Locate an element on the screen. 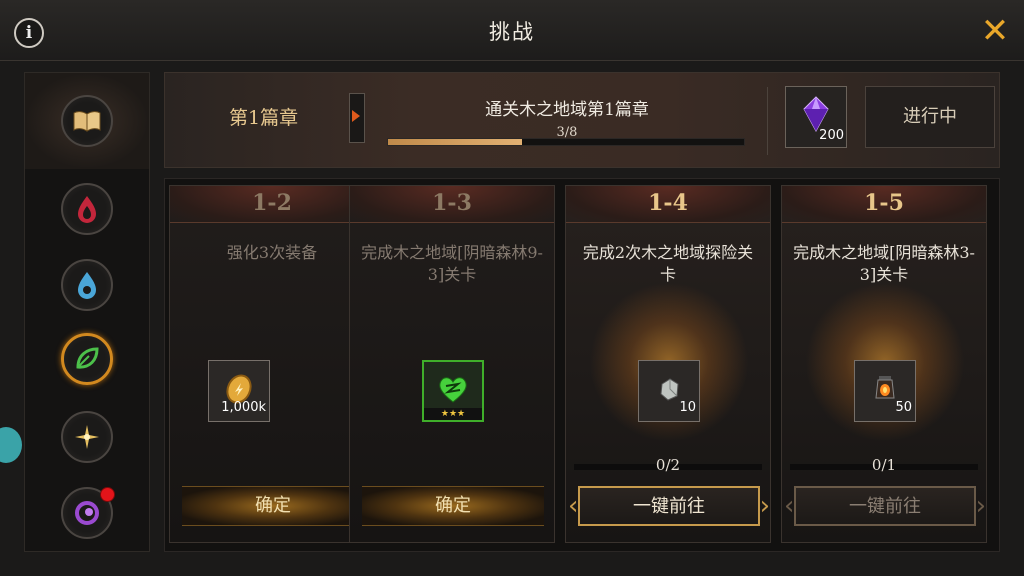  page-title: 挑战 is located at coordinates (512, 32).